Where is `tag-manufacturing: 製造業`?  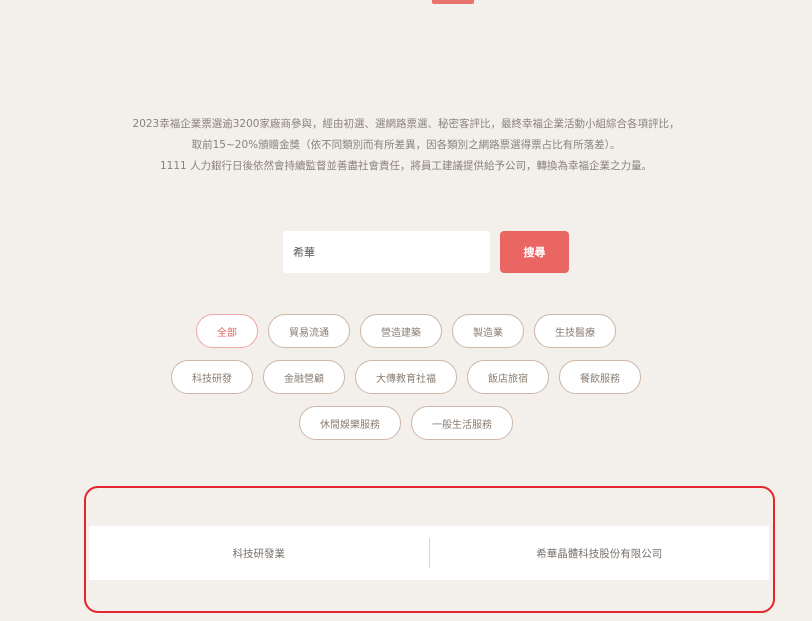 tag-manufacturing: 製造業 is located at coordinates (488, 331).